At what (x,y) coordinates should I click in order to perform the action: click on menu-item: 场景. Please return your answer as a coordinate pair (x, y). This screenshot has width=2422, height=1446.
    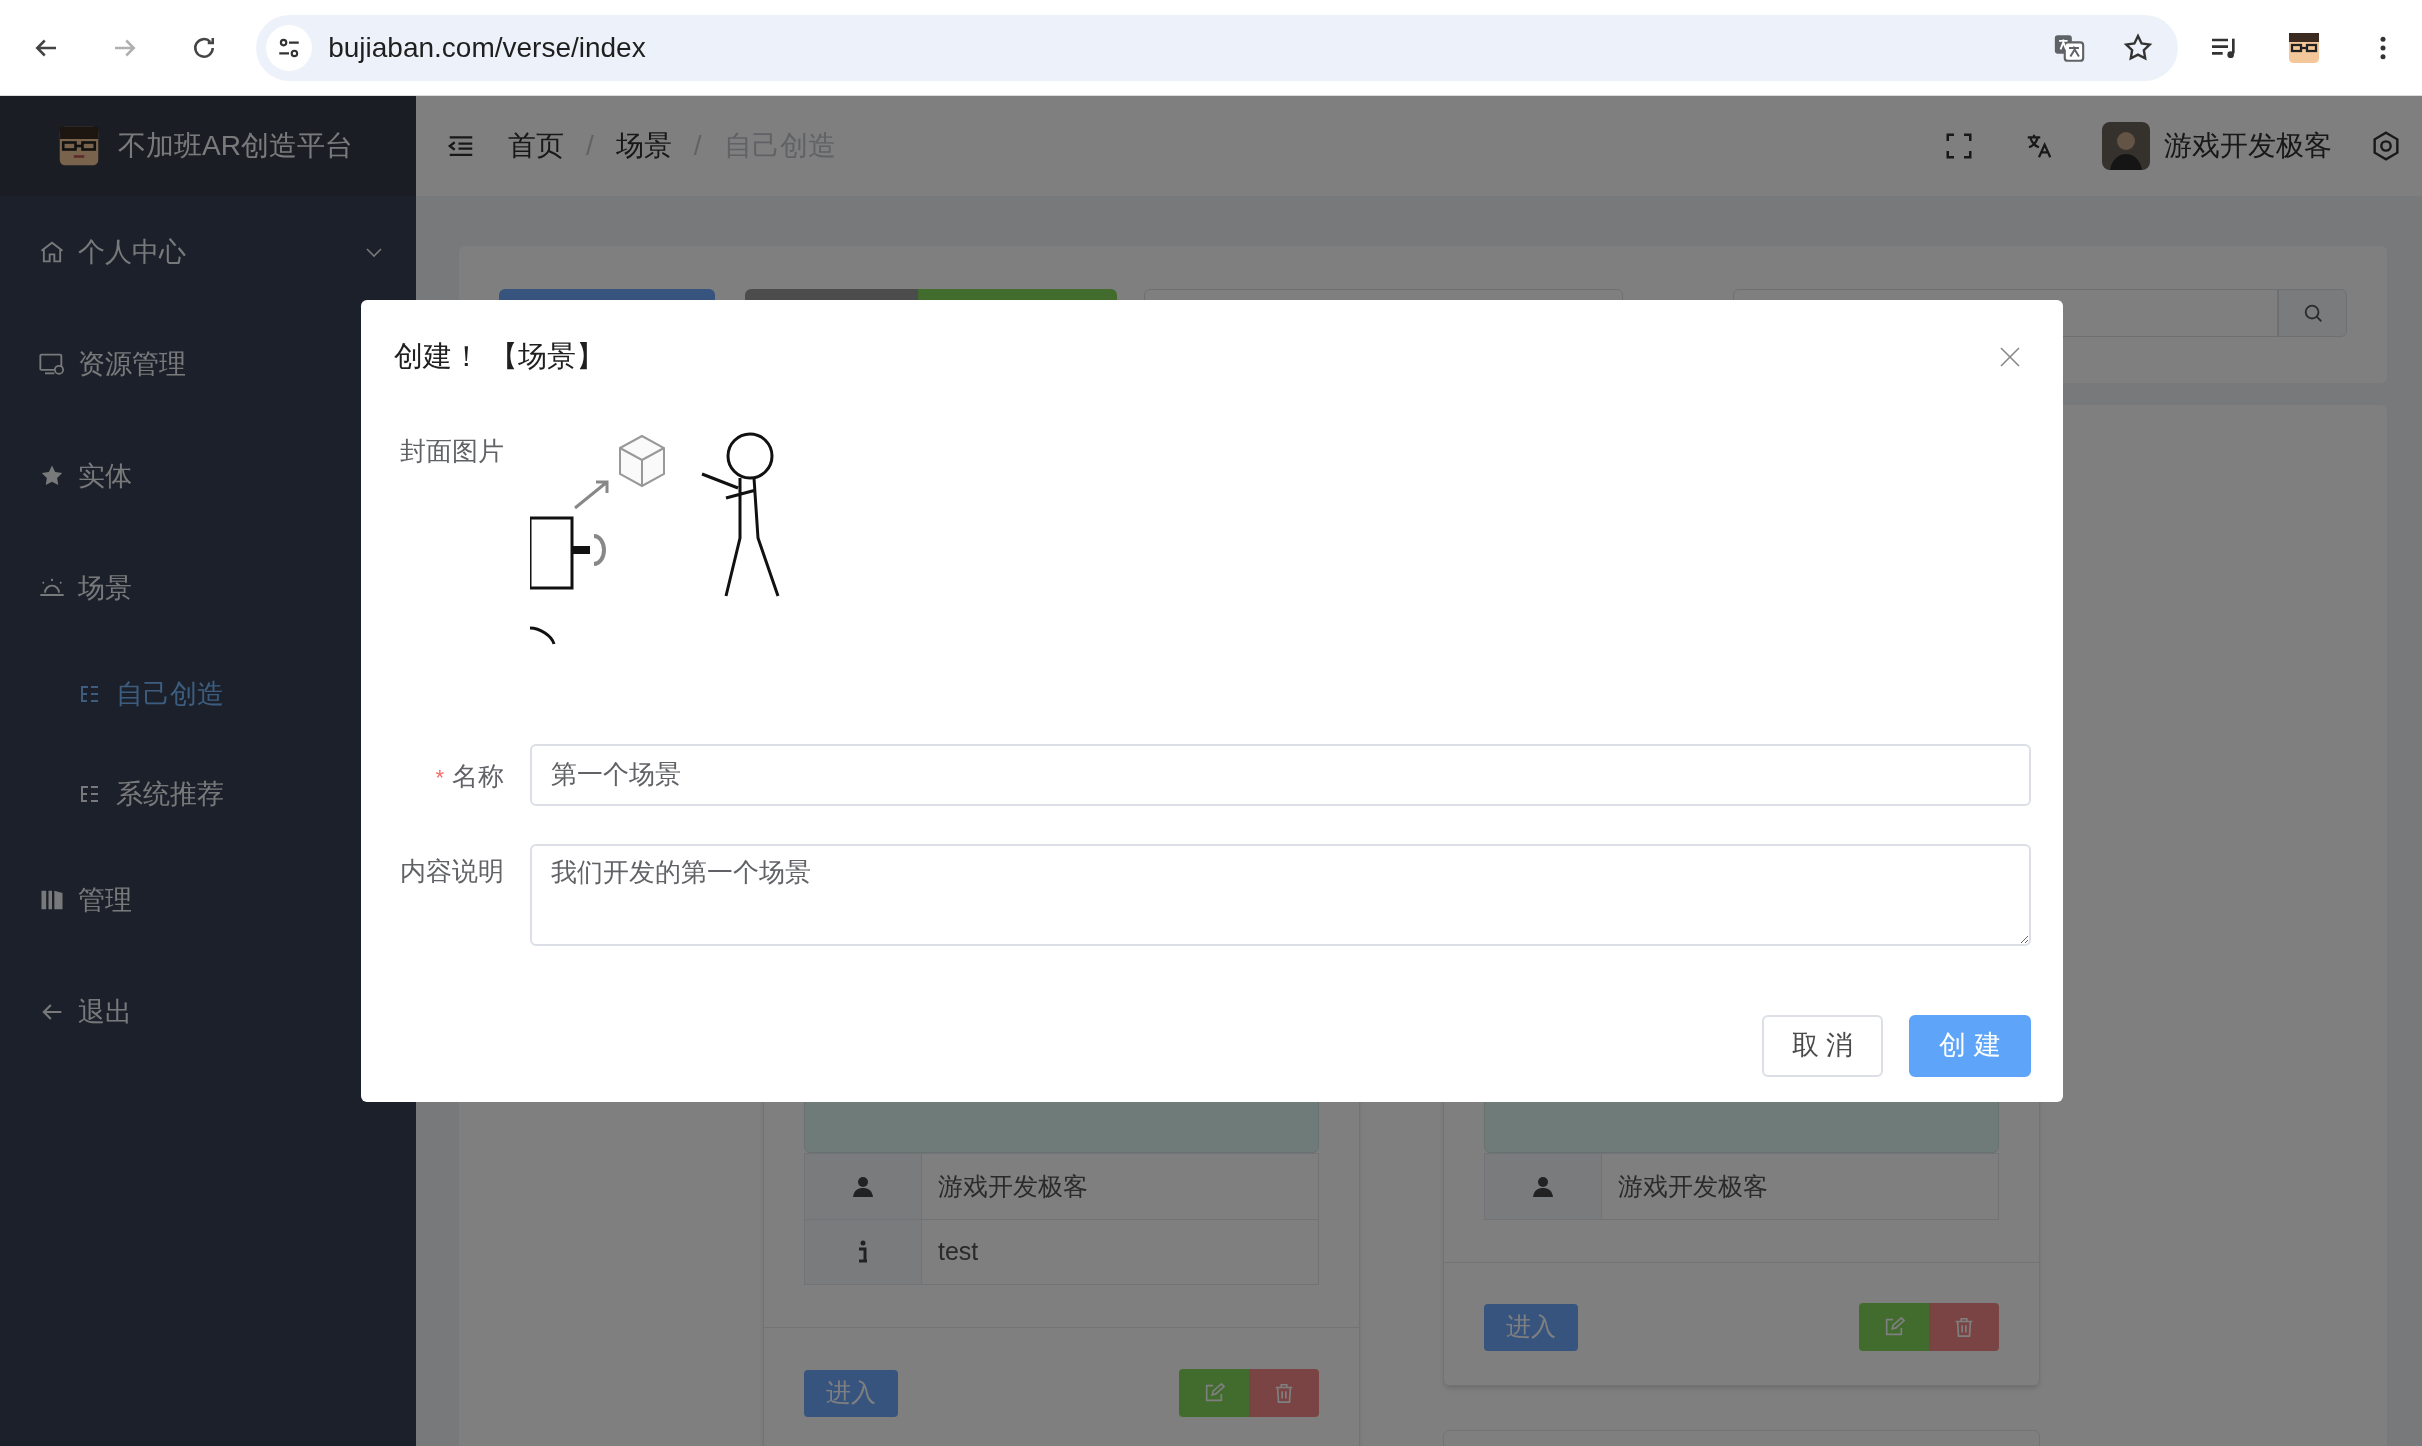
    Looking at the image, I should click on (208, 588).